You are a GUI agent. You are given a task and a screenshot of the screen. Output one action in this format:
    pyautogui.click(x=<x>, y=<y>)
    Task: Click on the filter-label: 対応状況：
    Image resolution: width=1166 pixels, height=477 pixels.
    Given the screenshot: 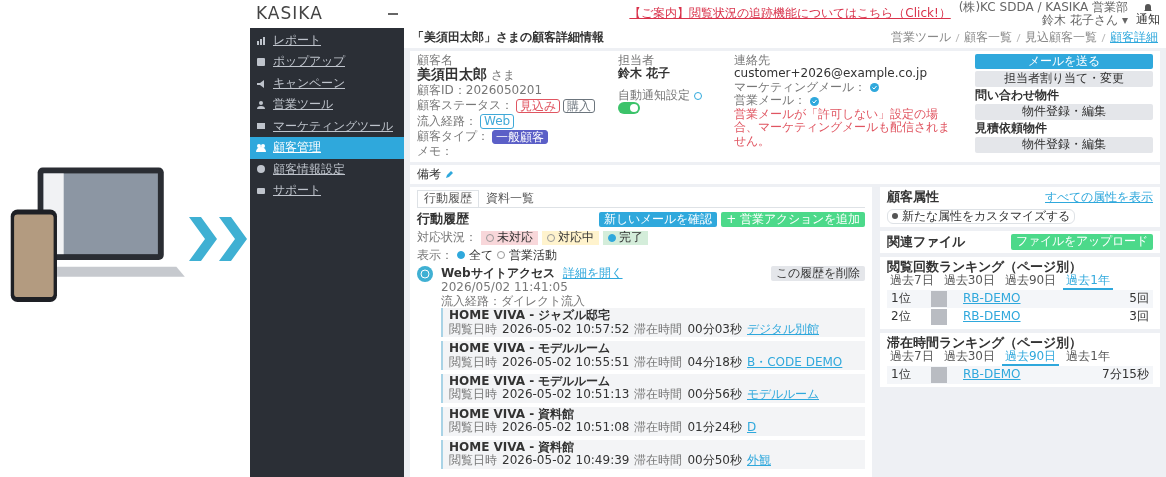 What is the action you would take?
    pyautogui.click(x=447, y=238)
    